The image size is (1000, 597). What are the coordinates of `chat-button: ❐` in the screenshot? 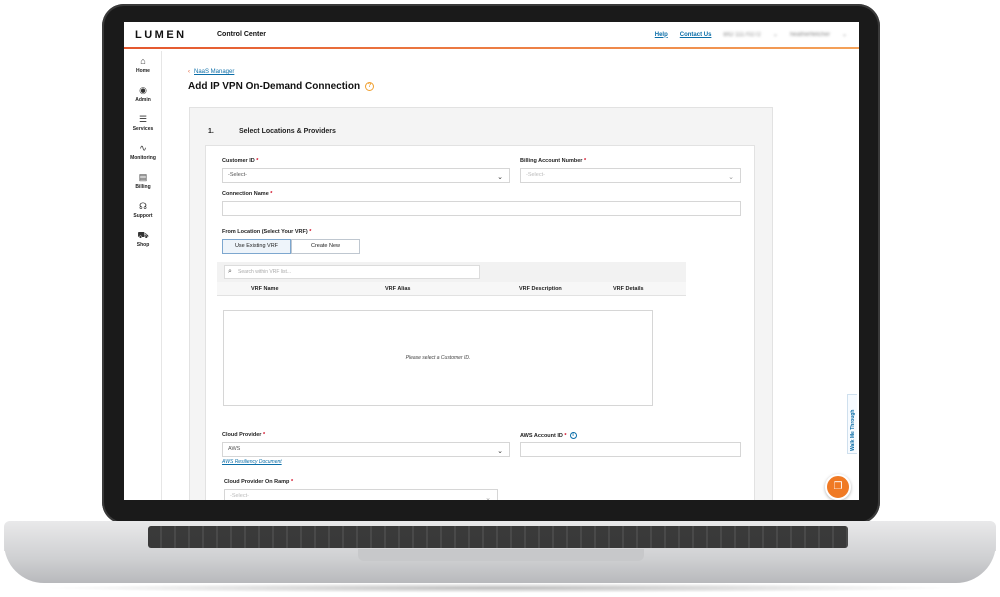 It's located at (838, 487).